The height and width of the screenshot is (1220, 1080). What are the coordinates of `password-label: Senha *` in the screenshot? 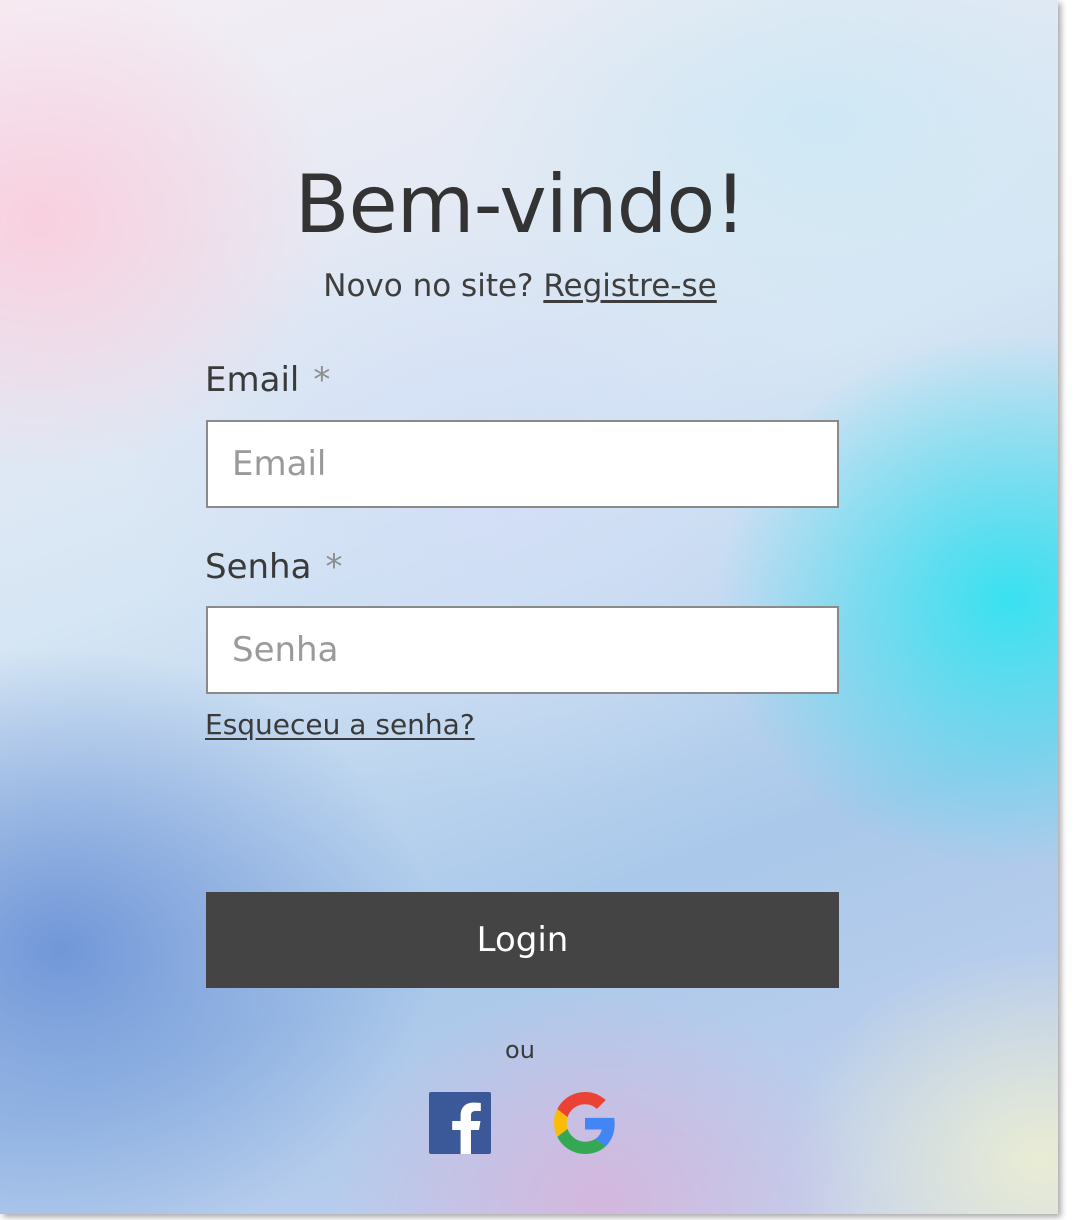 It's located at (273, 567).